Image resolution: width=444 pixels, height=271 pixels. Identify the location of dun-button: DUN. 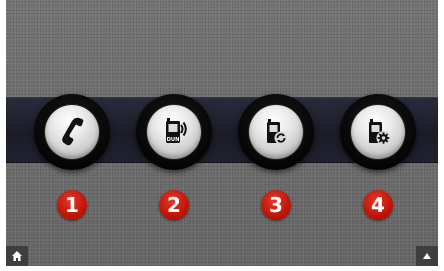
(174, 132).